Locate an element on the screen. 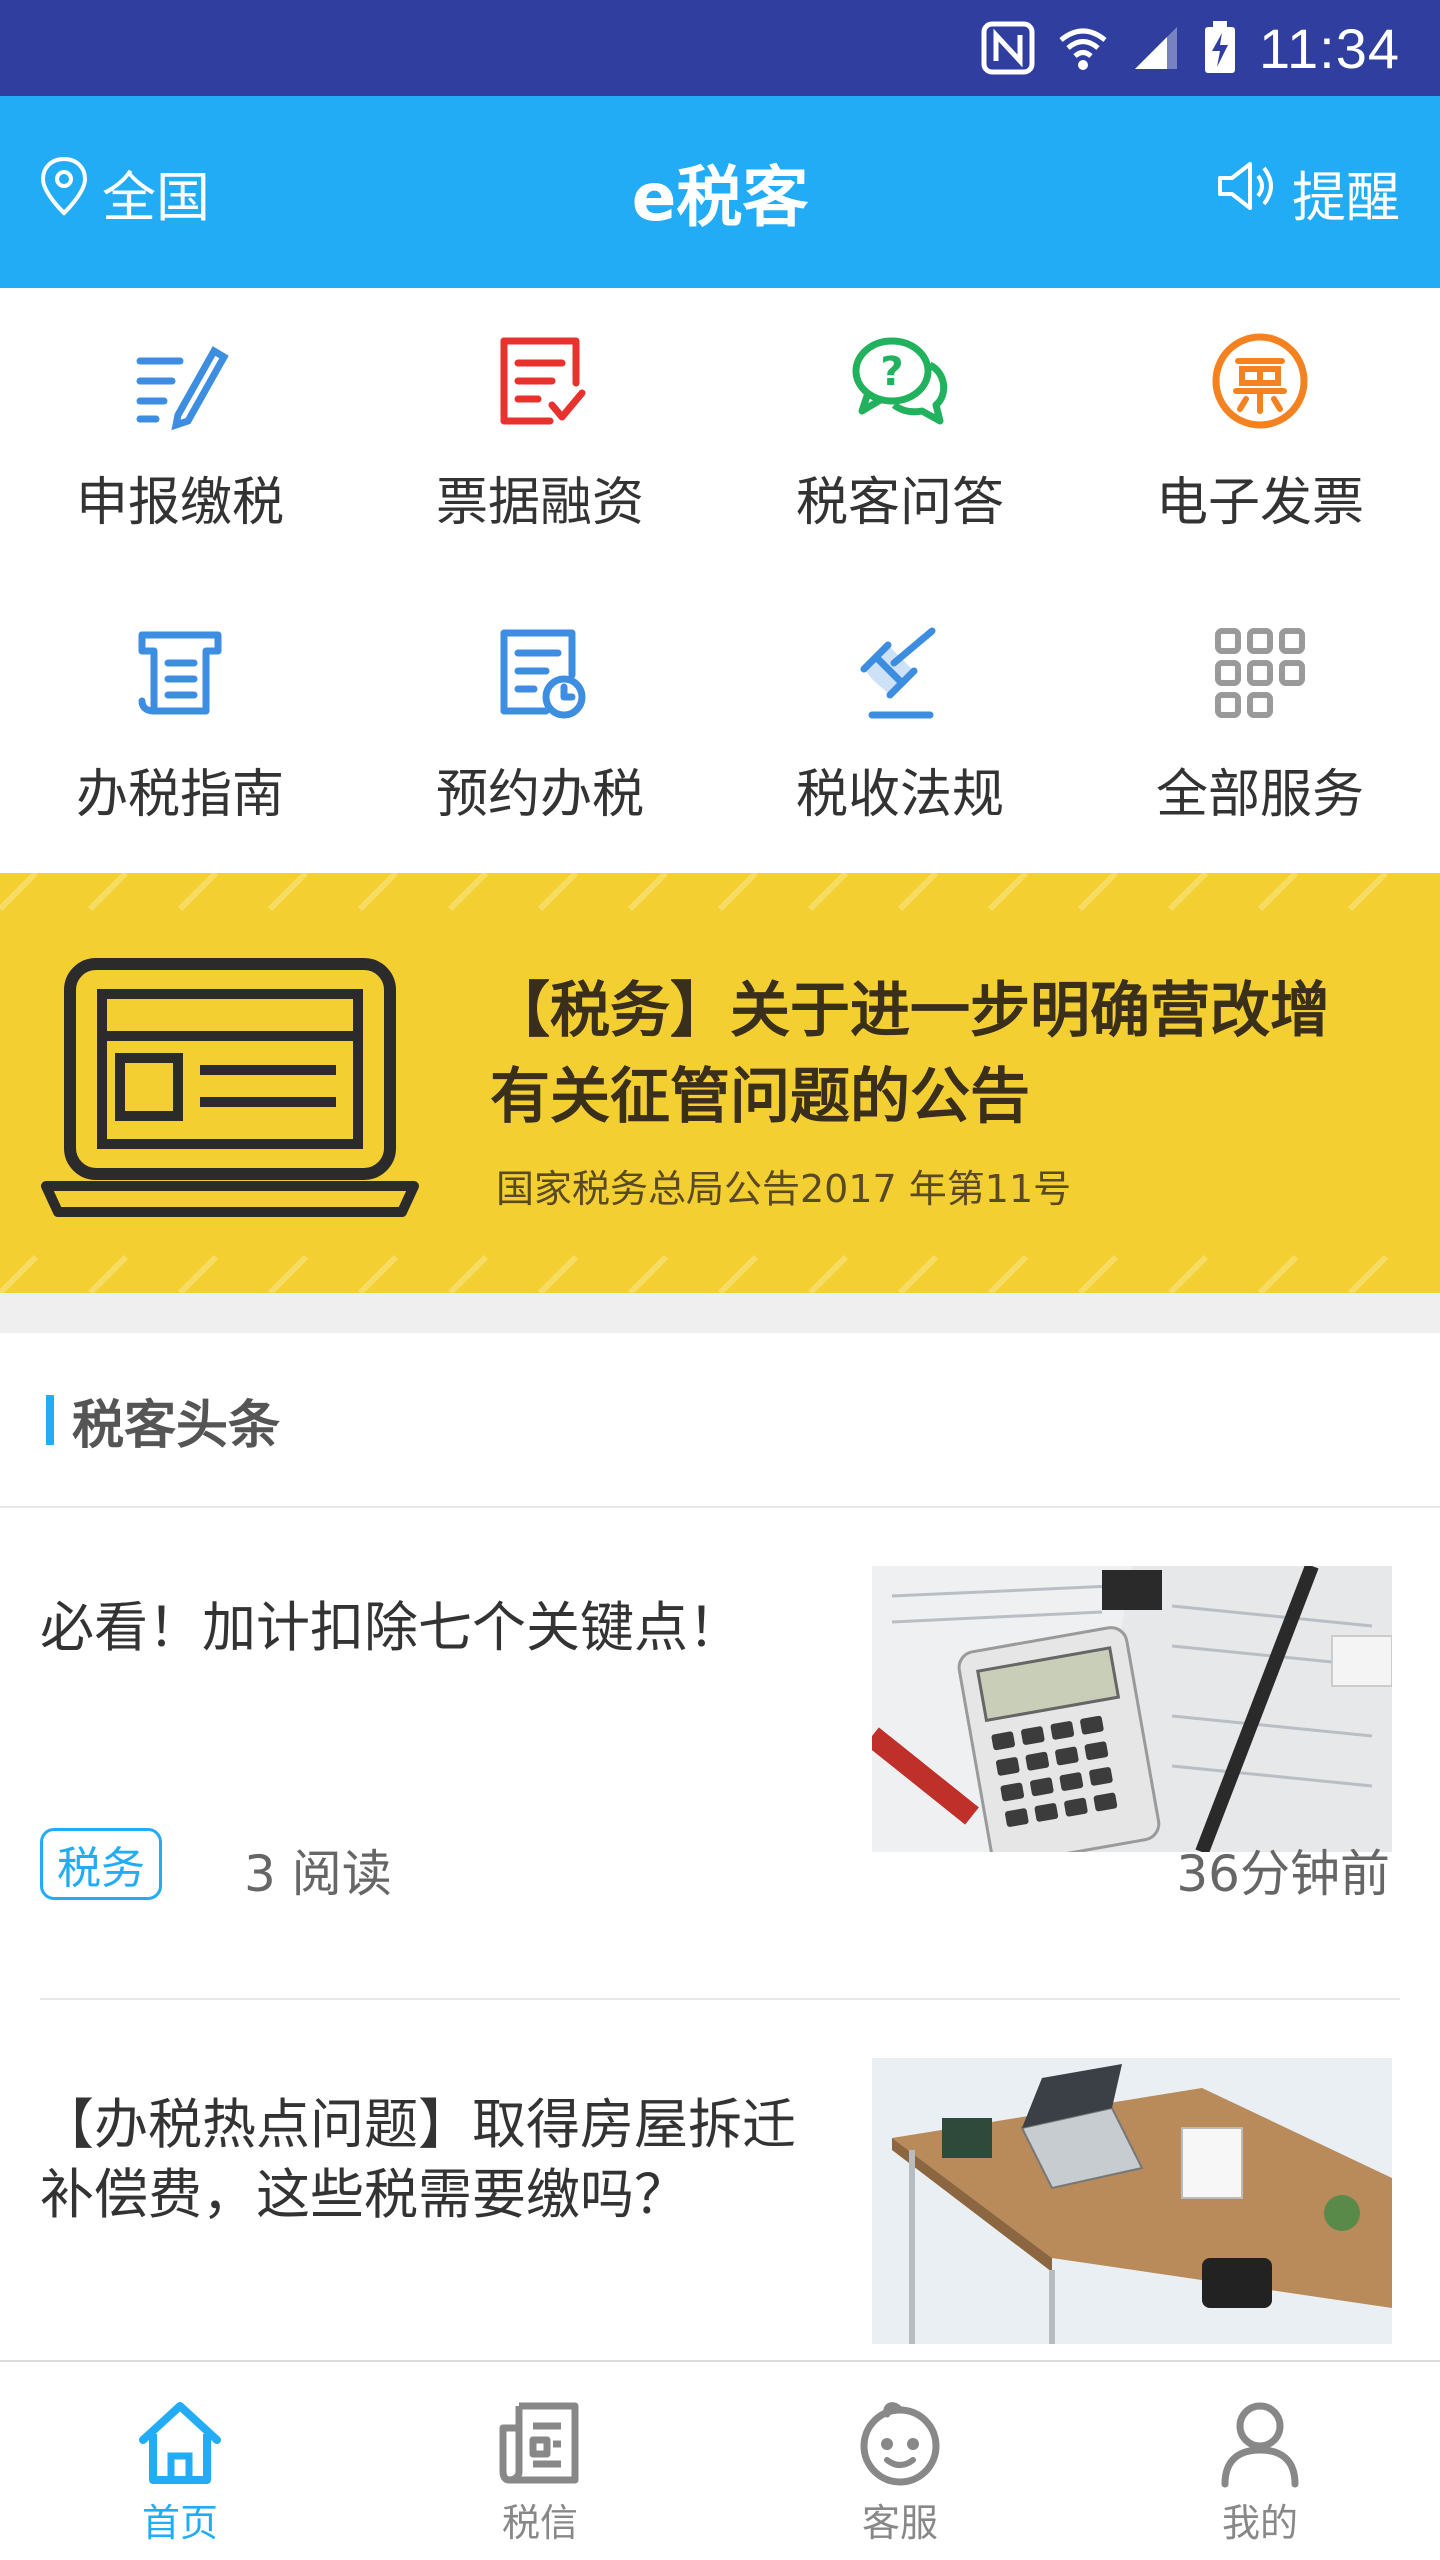 The image size is (1440, 2560). service-label: 办税指南 is located at coordinates (179, 795).